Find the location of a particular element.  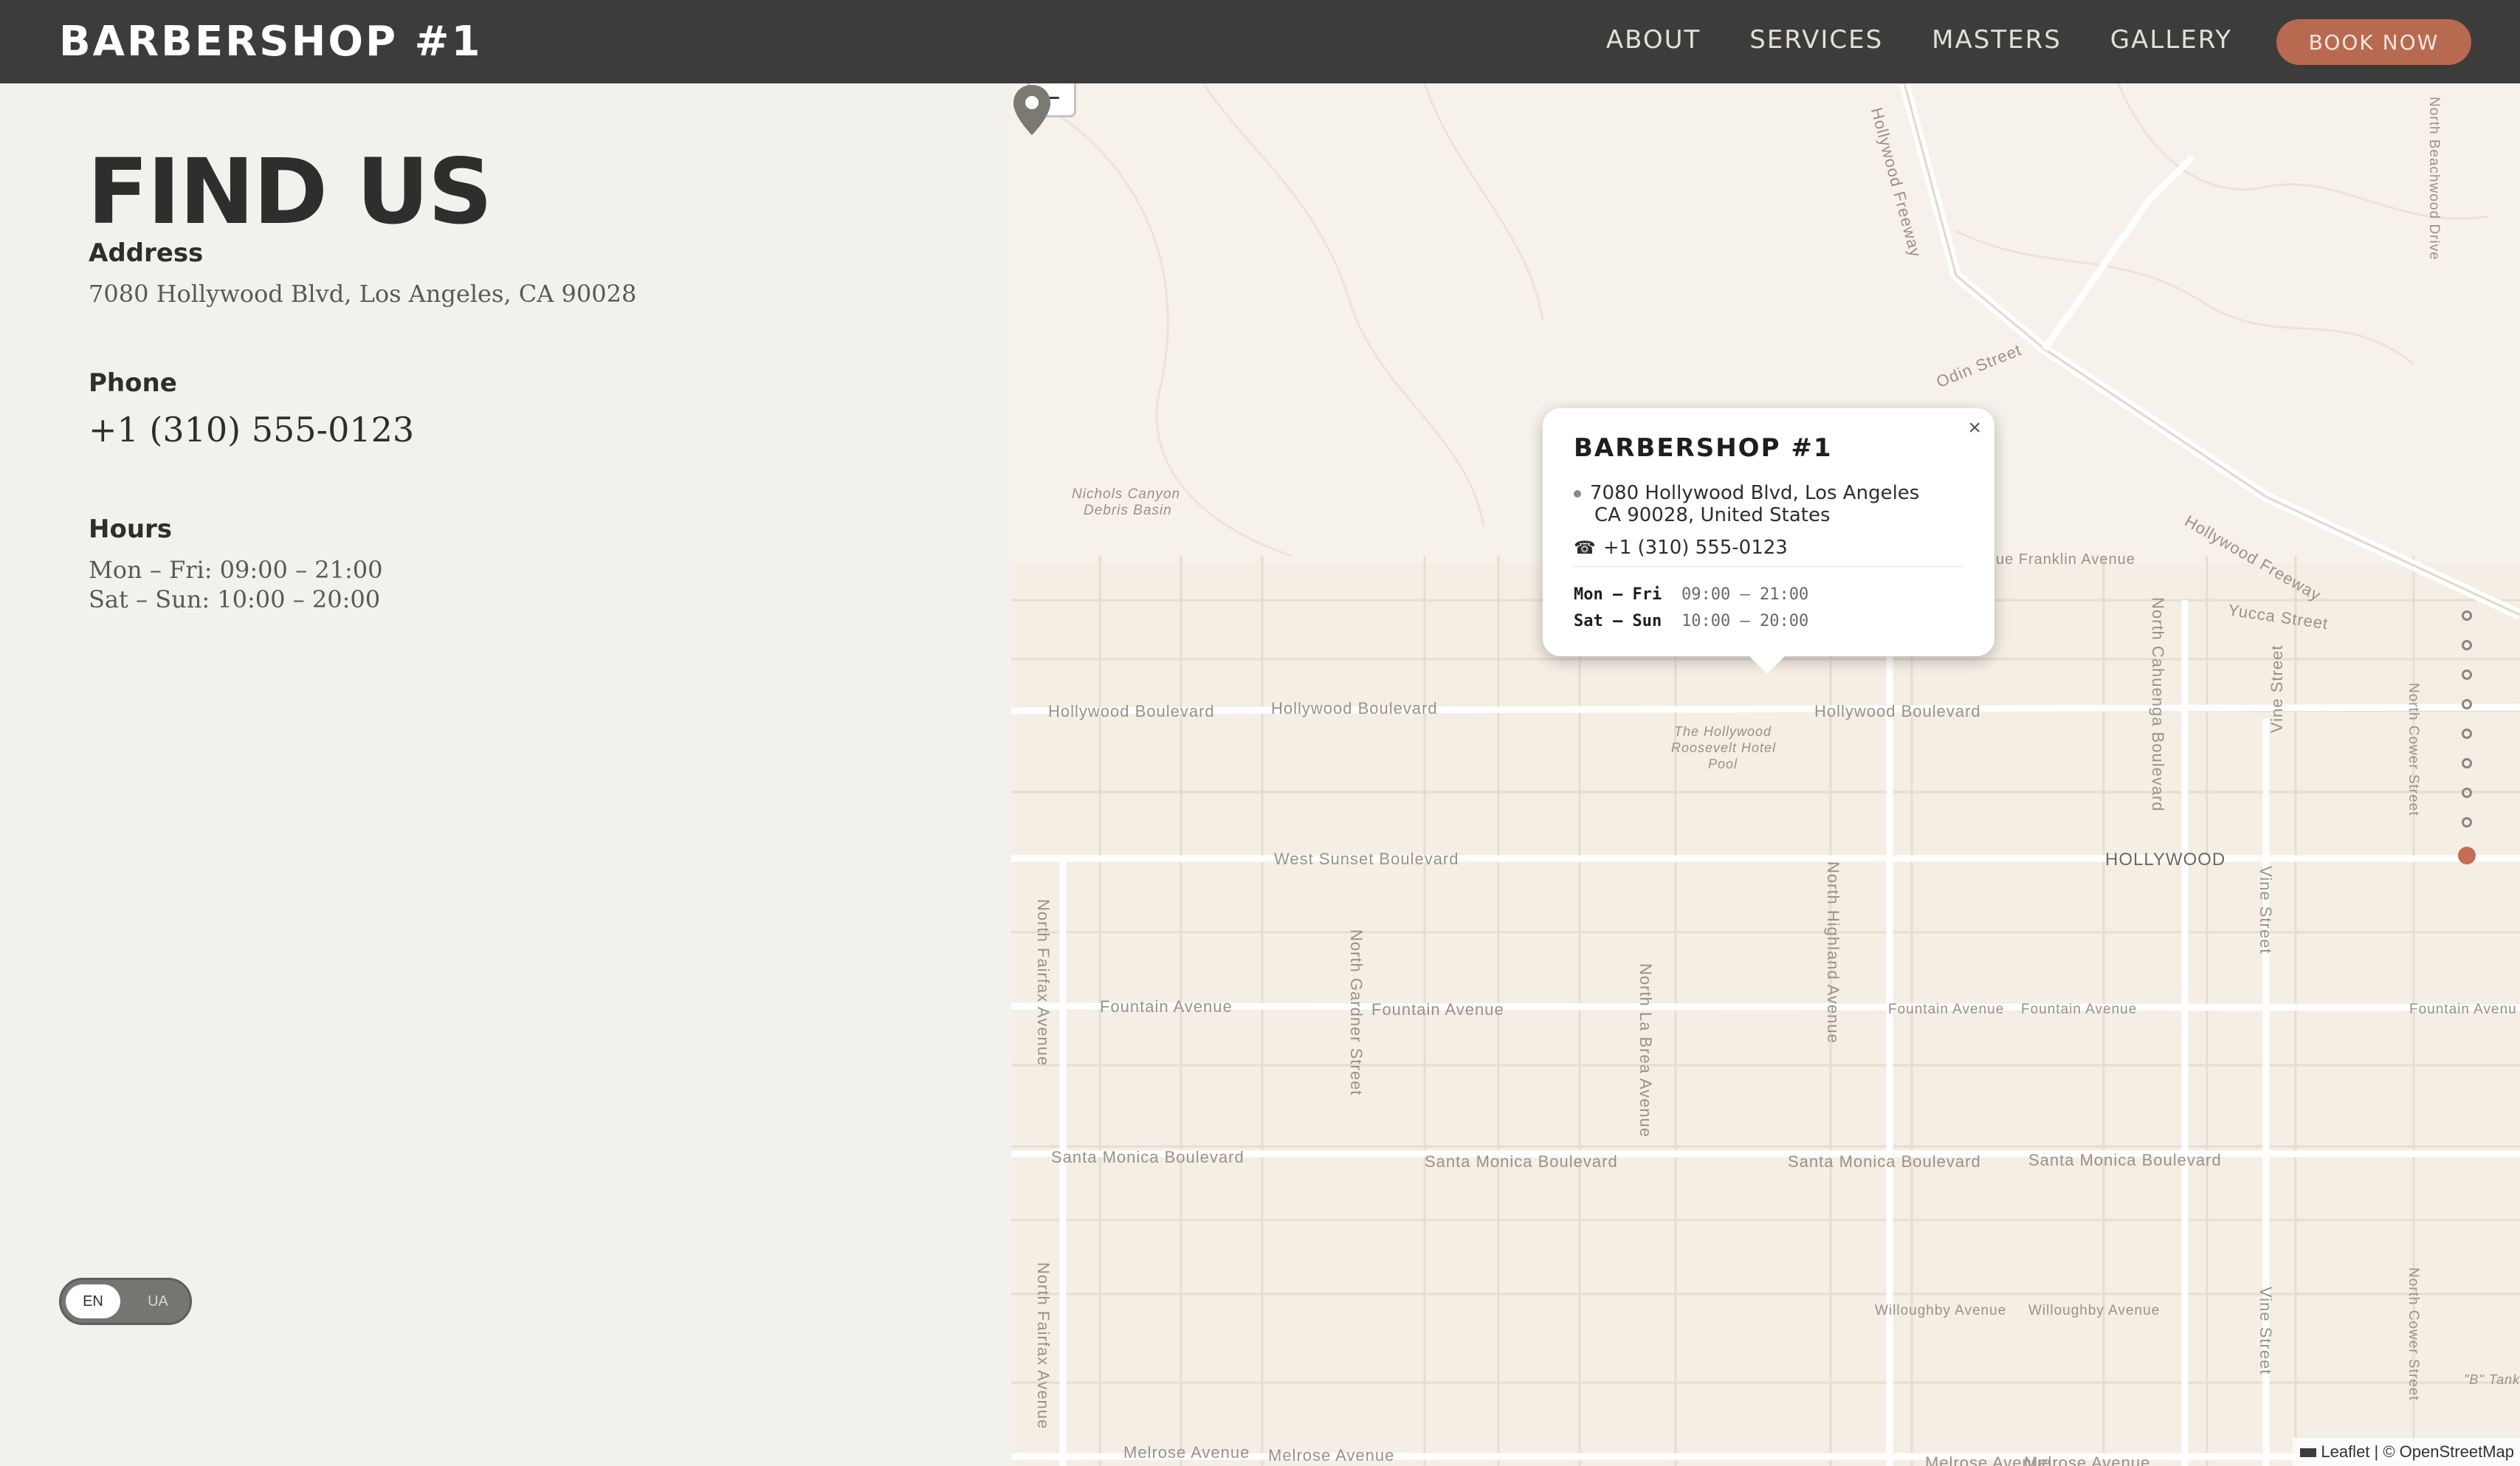

popup-address-row: 7080 Hollywood Blvd, Los Angeles is located at coordinates (1746, 493).